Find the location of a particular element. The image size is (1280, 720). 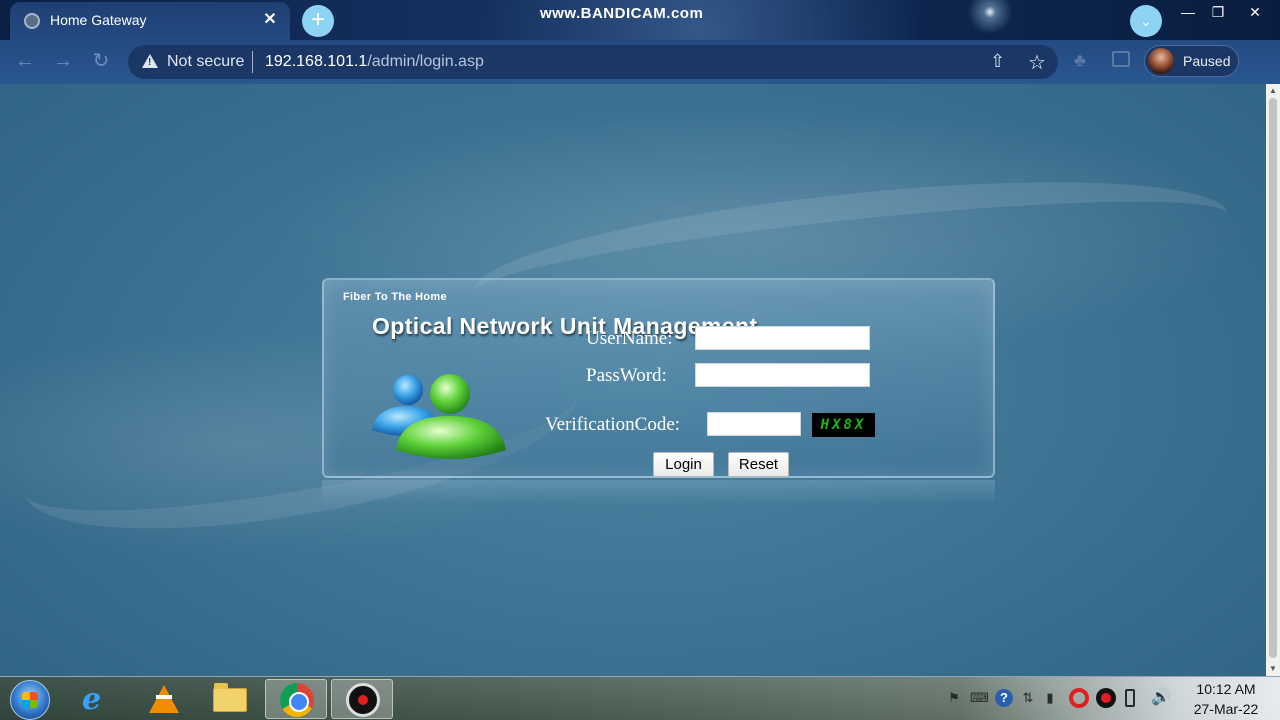

puzzle-icon: ♣ is located at coordinates (1080, 60).